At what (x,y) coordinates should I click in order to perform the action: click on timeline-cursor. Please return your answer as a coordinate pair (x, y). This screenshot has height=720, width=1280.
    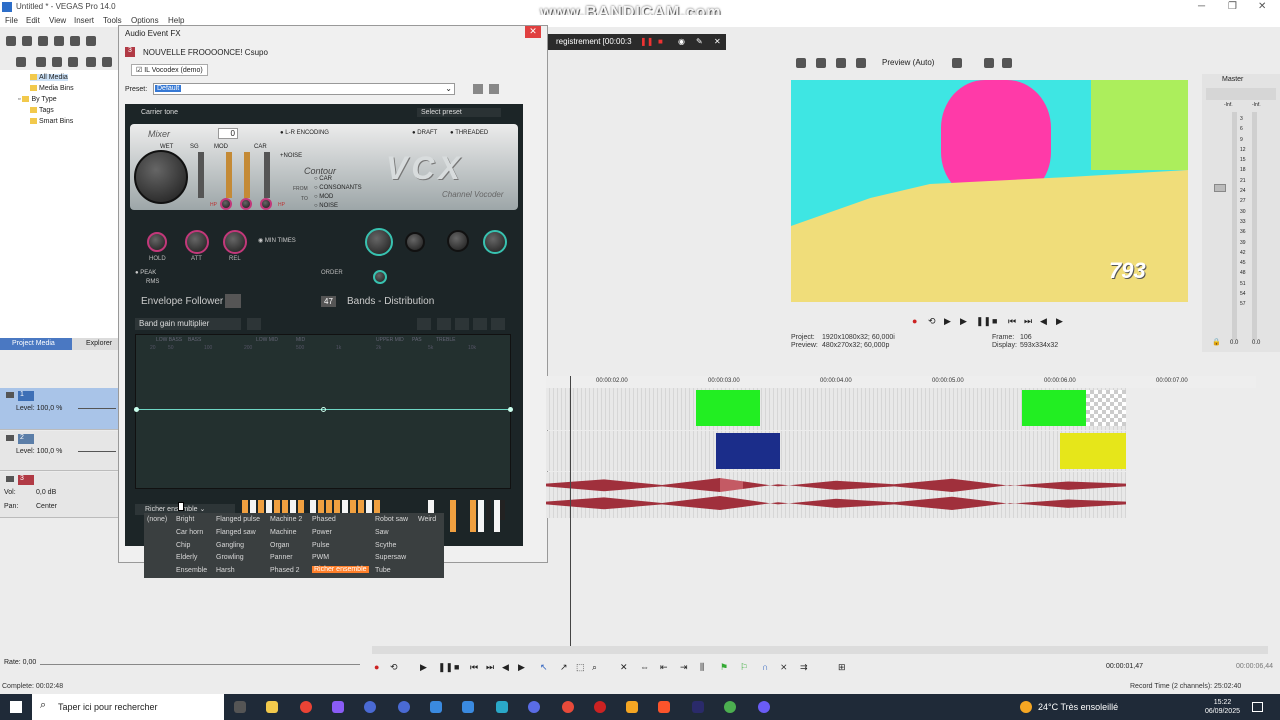
    Looking at the image, I should click on (570, 511).